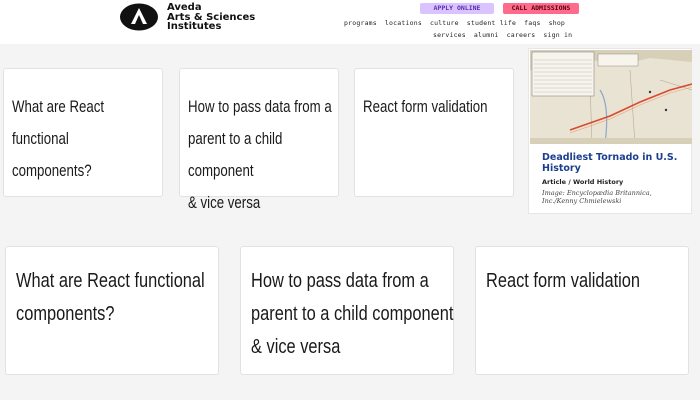 This screenshot has height=400, width=700. Describe the element at coordinates (521, 35) in the screenshot. I see `nav-item-careers: careers` at that location.